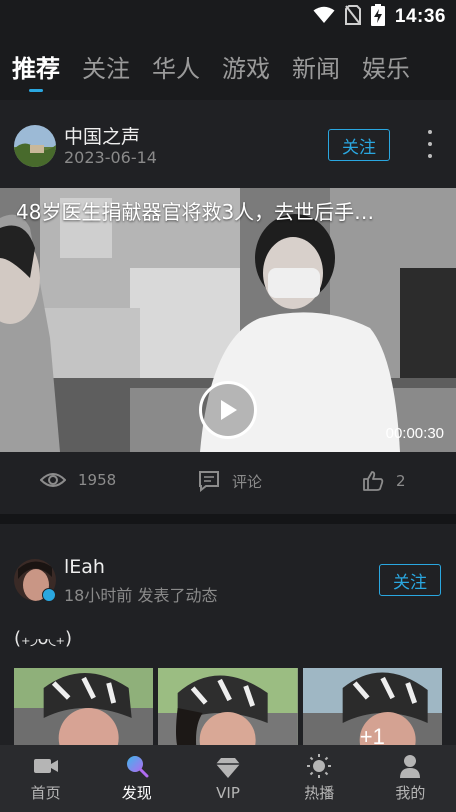  Describe the element at coordinates (228, 792) in the screenshot. I see `nav-label: VIP` at that location.